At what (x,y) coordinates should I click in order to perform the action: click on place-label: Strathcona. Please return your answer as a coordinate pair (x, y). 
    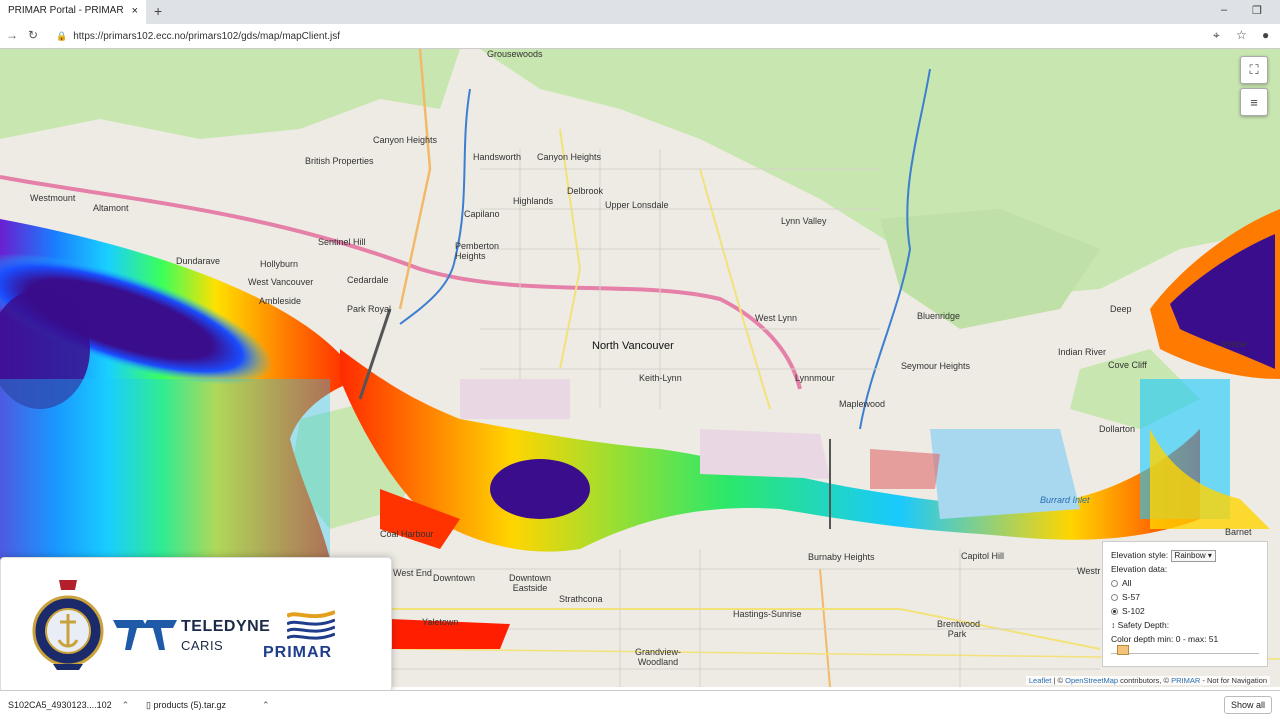
    Looking at the image, I should click on (581, 599).